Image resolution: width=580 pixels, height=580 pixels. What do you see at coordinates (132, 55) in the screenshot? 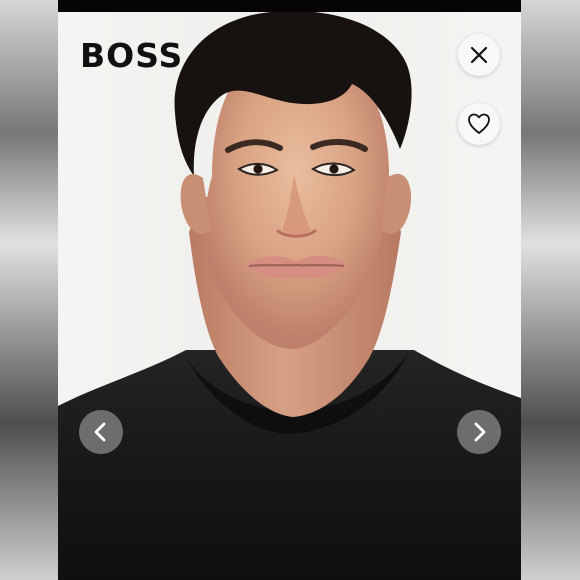
I see `brand-logo: BOSS` at bounding box center [132, 55].